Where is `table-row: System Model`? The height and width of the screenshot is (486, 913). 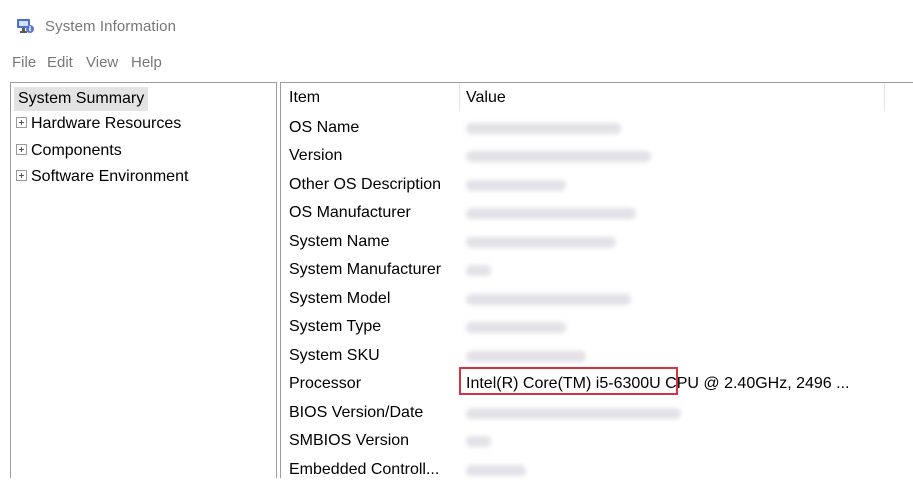
table-row: System Model is located at coordinates (597, 299).